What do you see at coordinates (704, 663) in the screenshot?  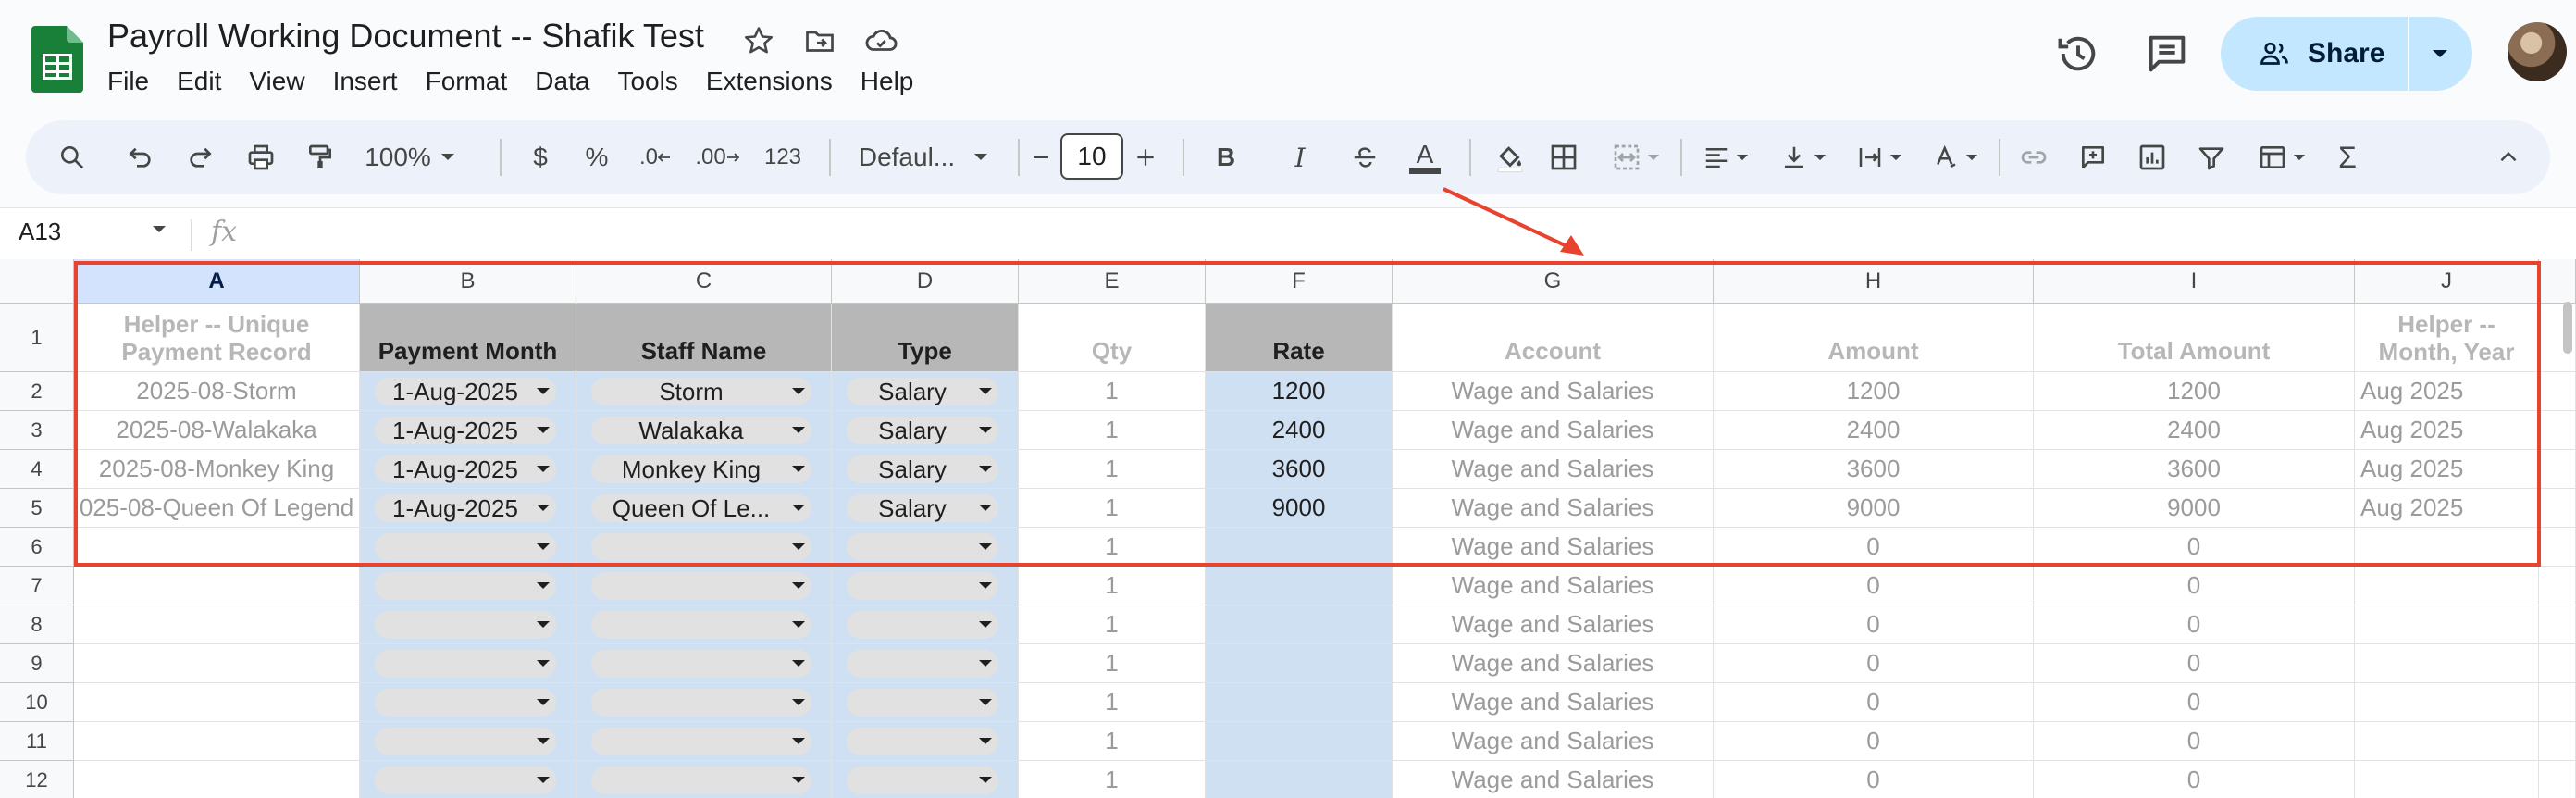 I see `cell-c9` at bounding box center [704, 663].